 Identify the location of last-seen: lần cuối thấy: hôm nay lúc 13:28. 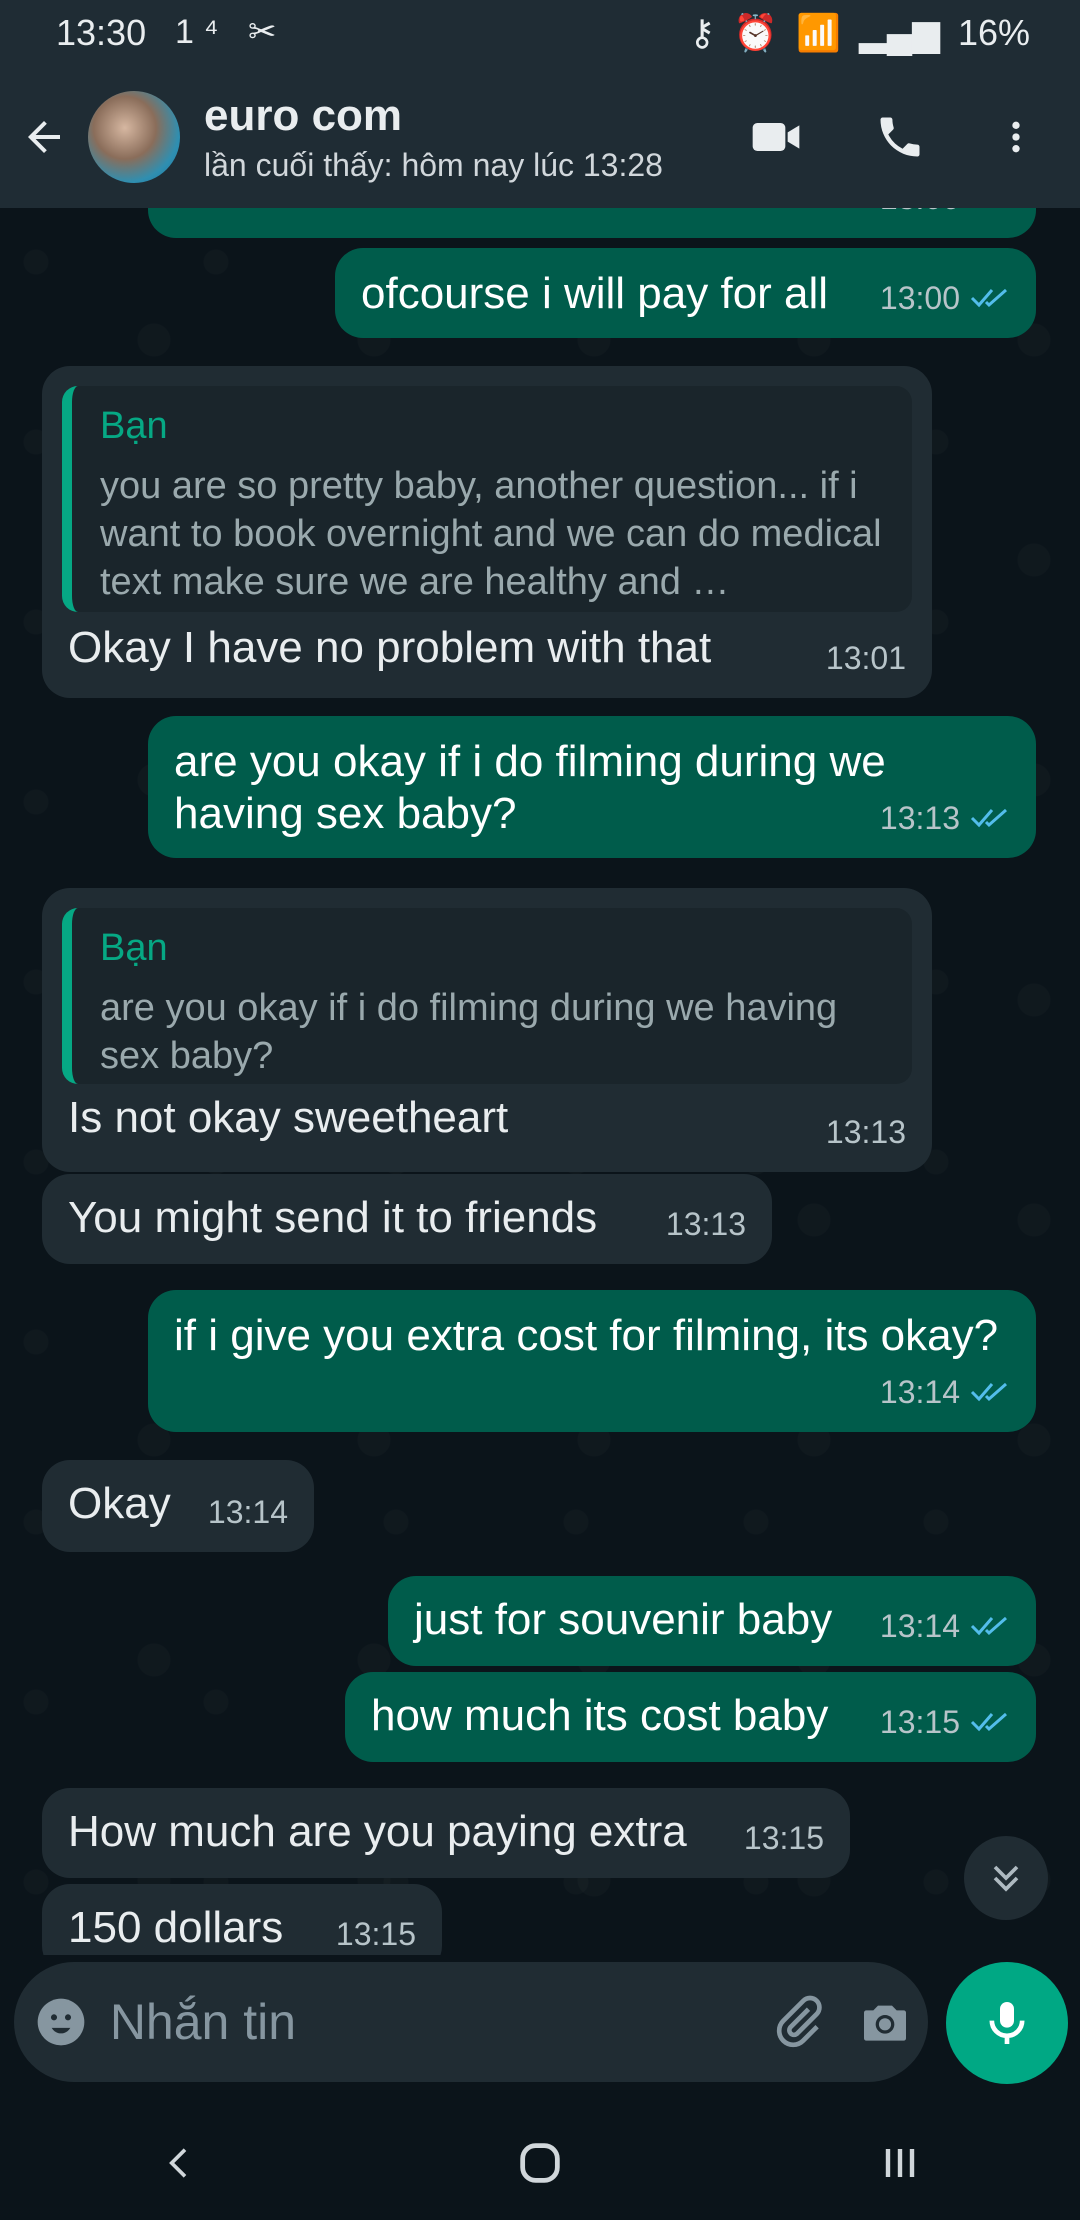
(433, 164).